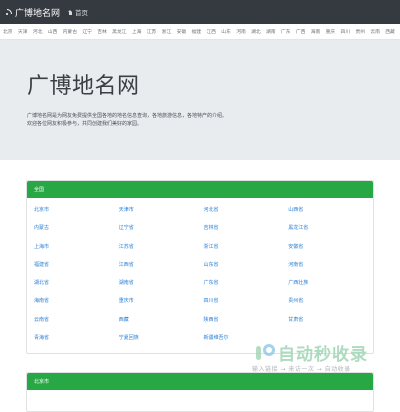 The width and height of the screenshot is (400, 412). Describe the element at coordinates (23, 31) in the screenshot. I see `province-nav-link: 天津` at that location.